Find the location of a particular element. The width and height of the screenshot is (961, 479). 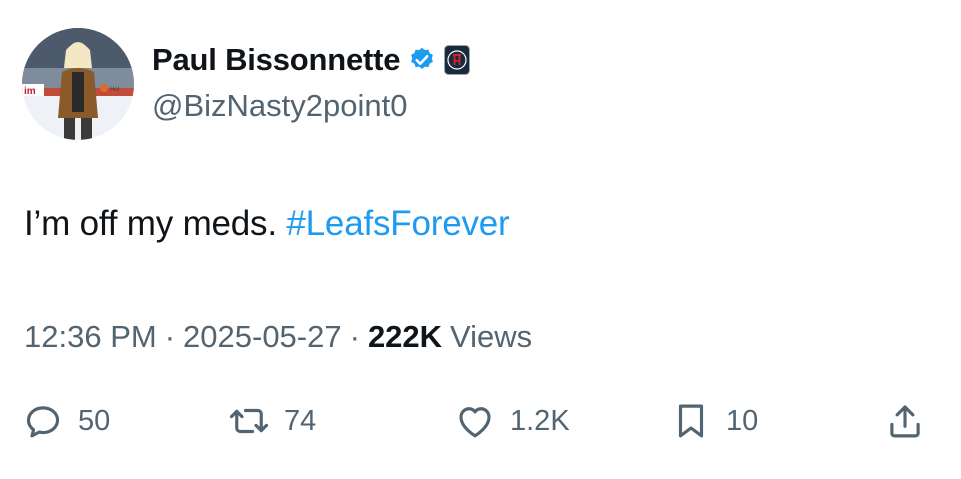

tweet-body: I’m off my meds. is located at coordinates (155, 223).